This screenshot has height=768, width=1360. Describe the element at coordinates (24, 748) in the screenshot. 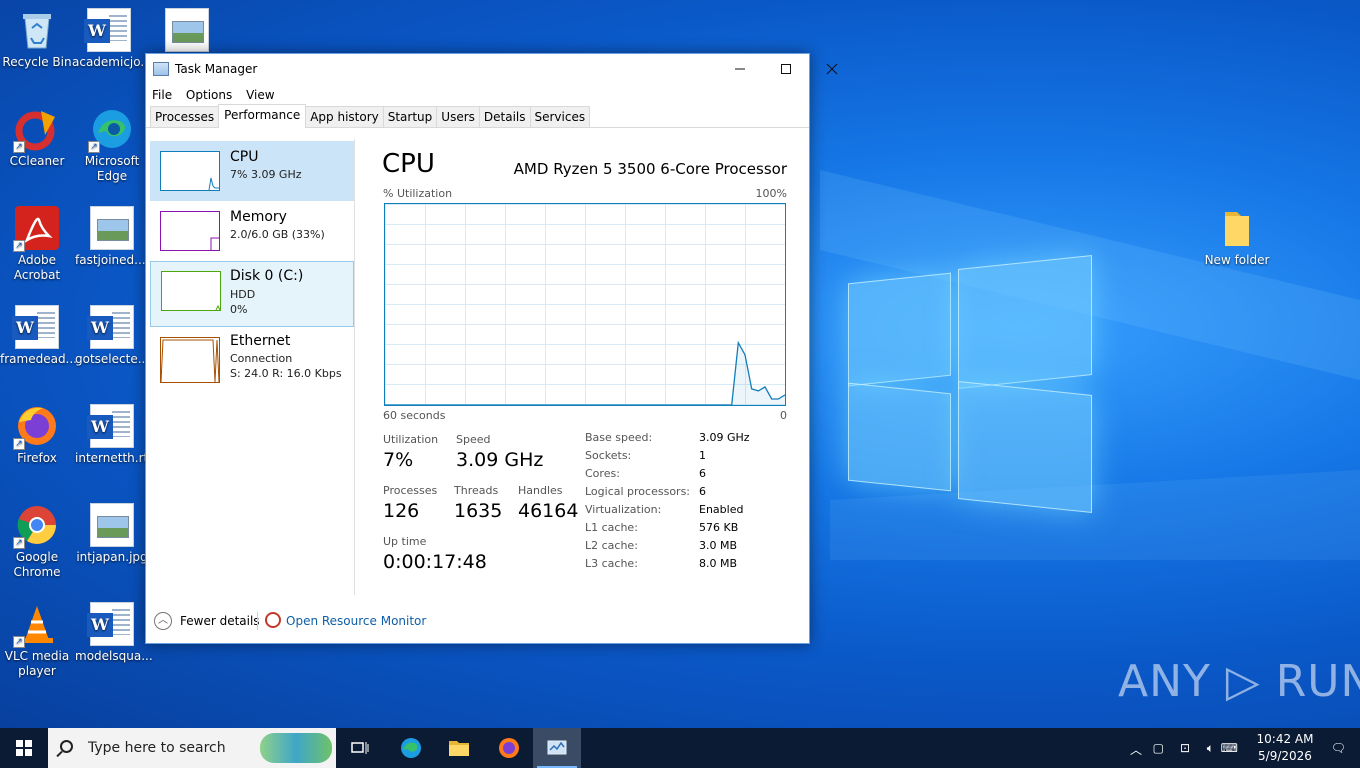

I see `start-button` at that location.